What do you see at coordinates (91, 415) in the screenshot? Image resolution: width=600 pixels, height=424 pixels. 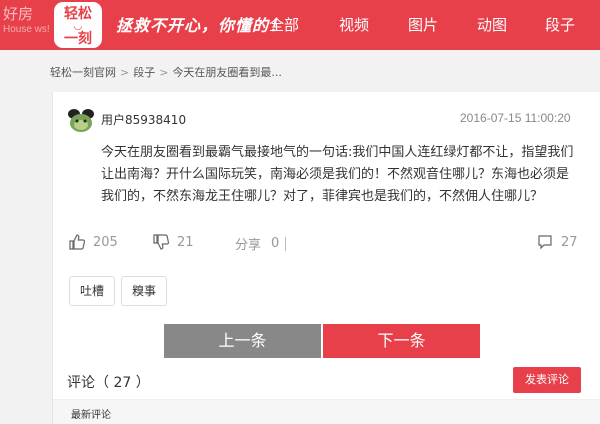 I see `latest-comments-label: 最新评论` at bounding box center [91, 415].